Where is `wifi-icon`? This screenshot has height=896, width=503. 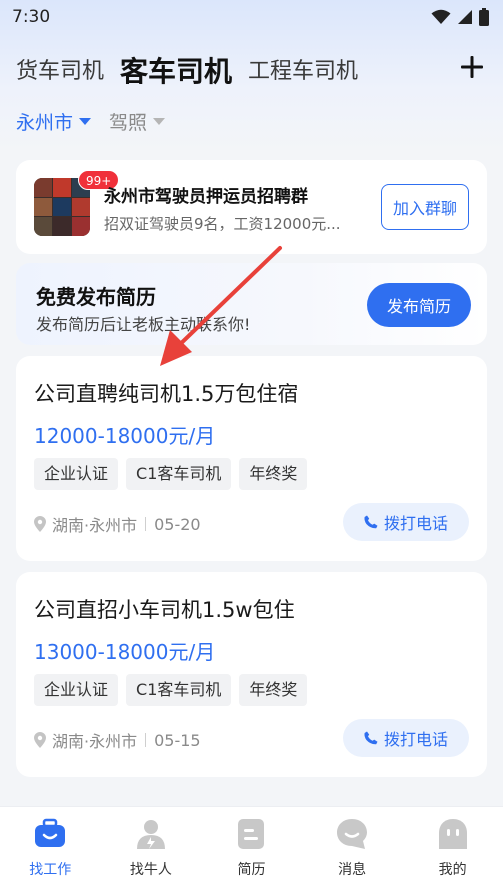
wifi-icon is located at coordinates (441, 16).